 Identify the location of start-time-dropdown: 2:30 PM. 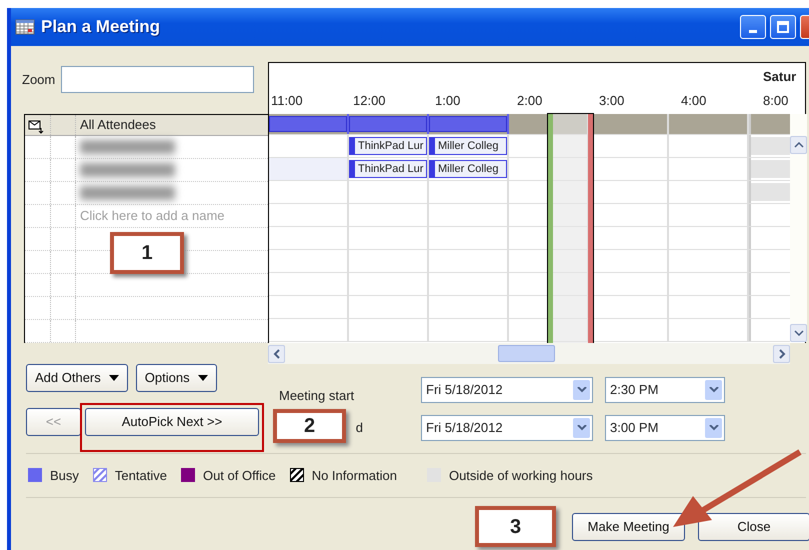
(665, 389).